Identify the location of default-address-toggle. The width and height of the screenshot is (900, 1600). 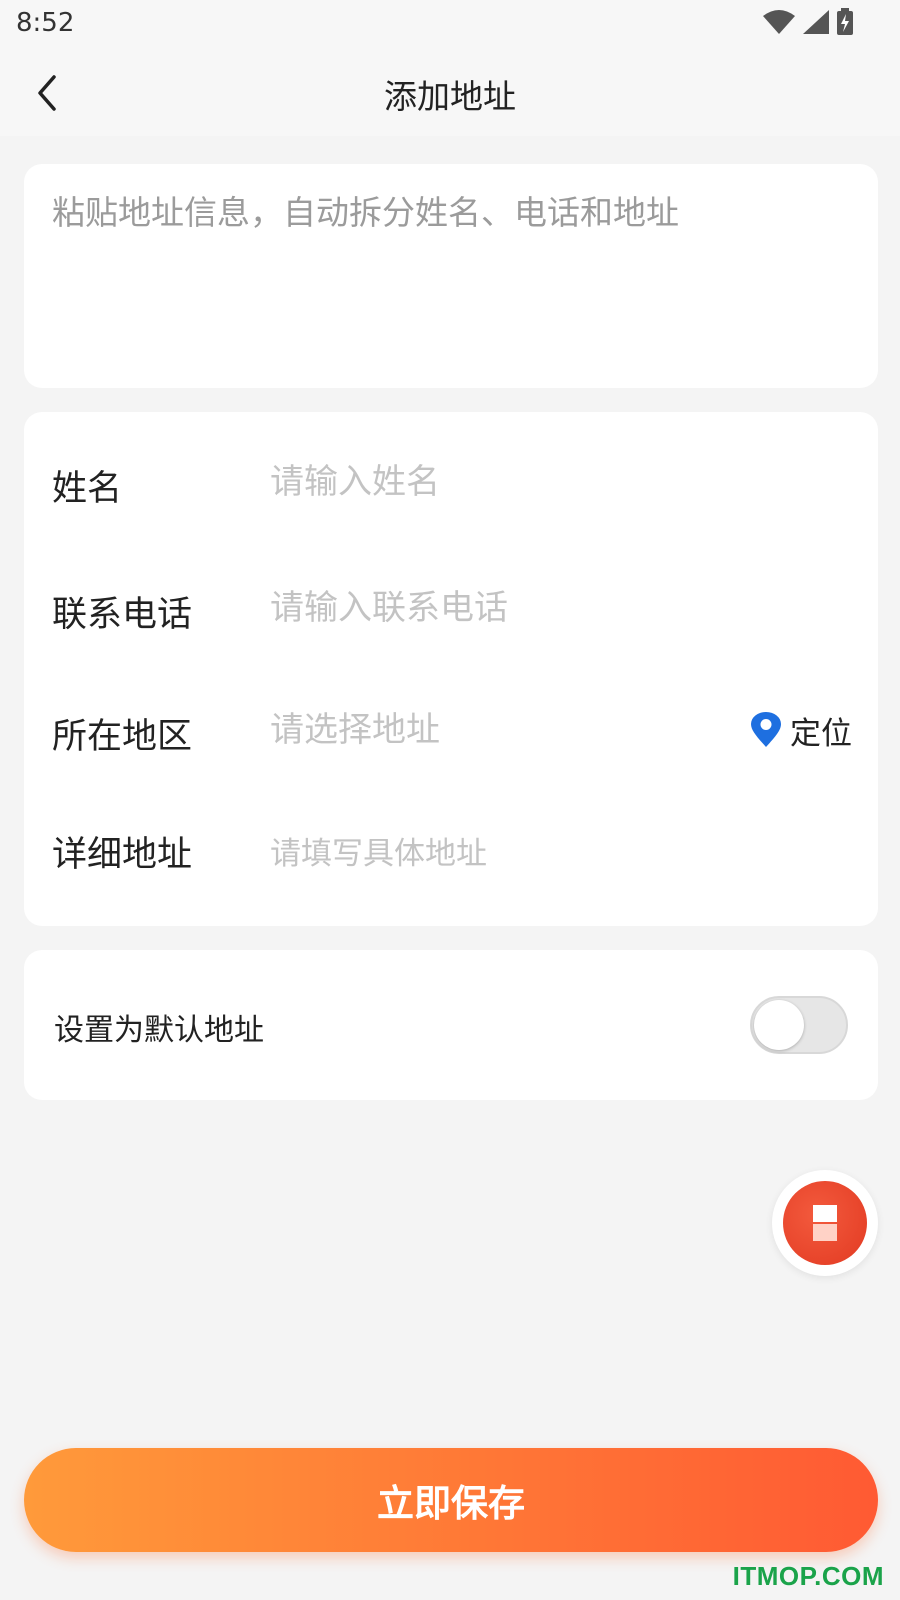
(799, 1025).